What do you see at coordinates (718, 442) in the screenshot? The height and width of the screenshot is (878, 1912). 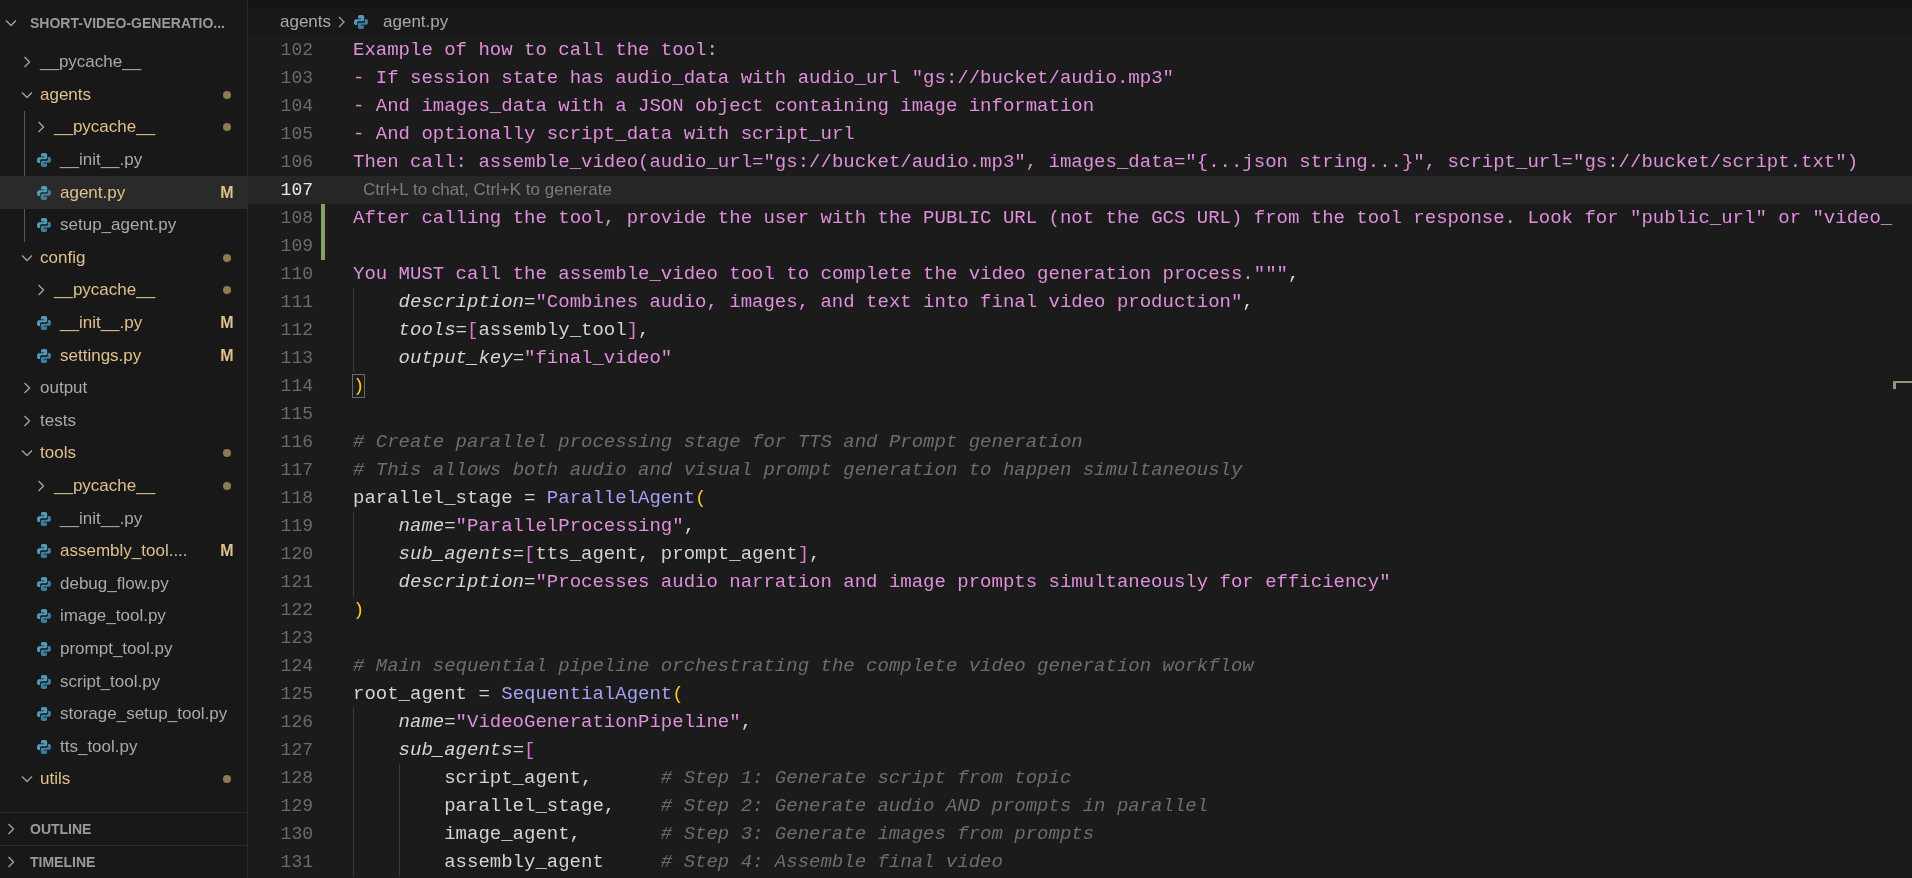 I see `code-line: # Create parallel processing stage for TTS and Prompt generation` at bounding box center [718, 442].